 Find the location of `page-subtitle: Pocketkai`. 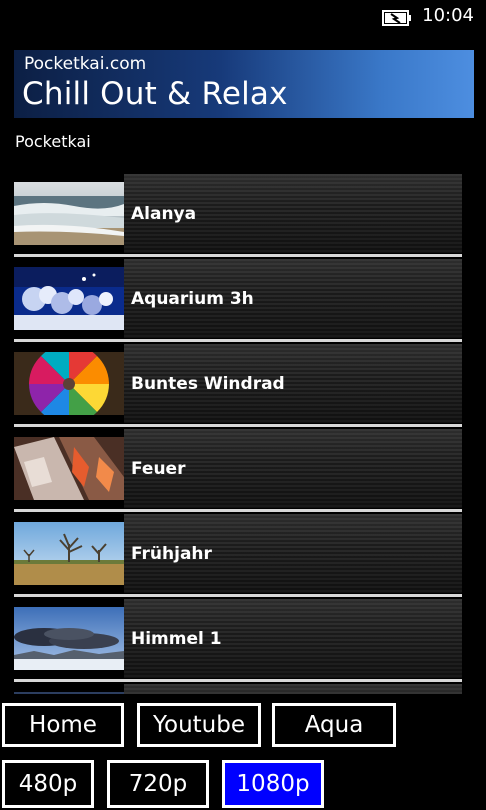

page-subtitle: Pocketkai is located at coordinates (53, 141).